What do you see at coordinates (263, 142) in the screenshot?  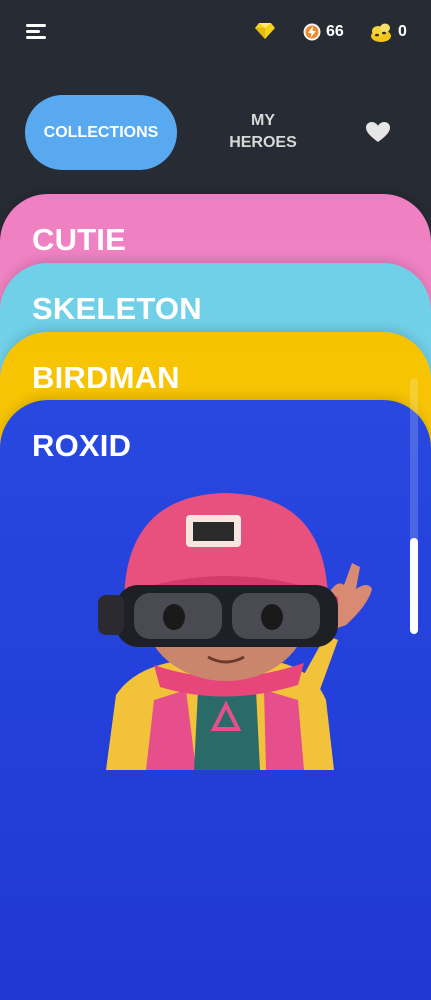 I see `tab-my-heroes-line2: HEROES` at bounding box center [263, 142].